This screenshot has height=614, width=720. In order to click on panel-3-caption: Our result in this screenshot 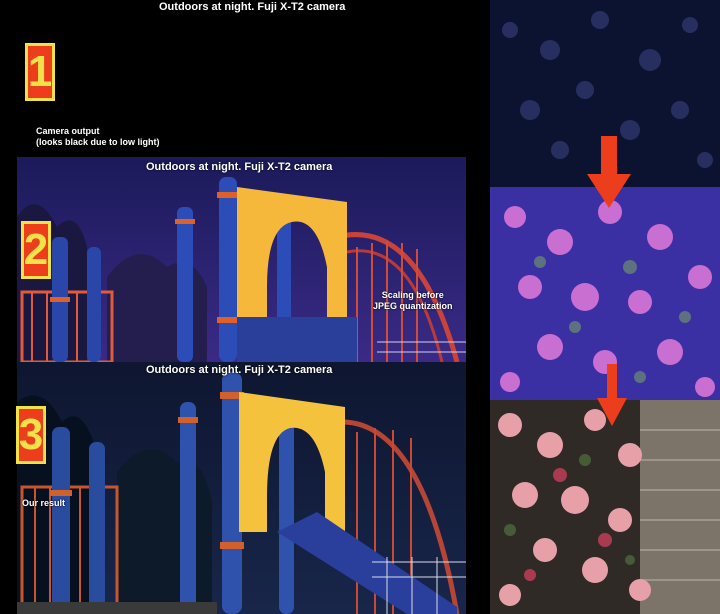, I will do `click(44, 503)`.